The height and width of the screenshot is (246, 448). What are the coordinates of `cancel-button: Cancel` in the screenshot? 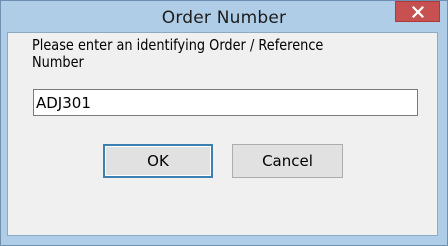 It's located at (287, 161).